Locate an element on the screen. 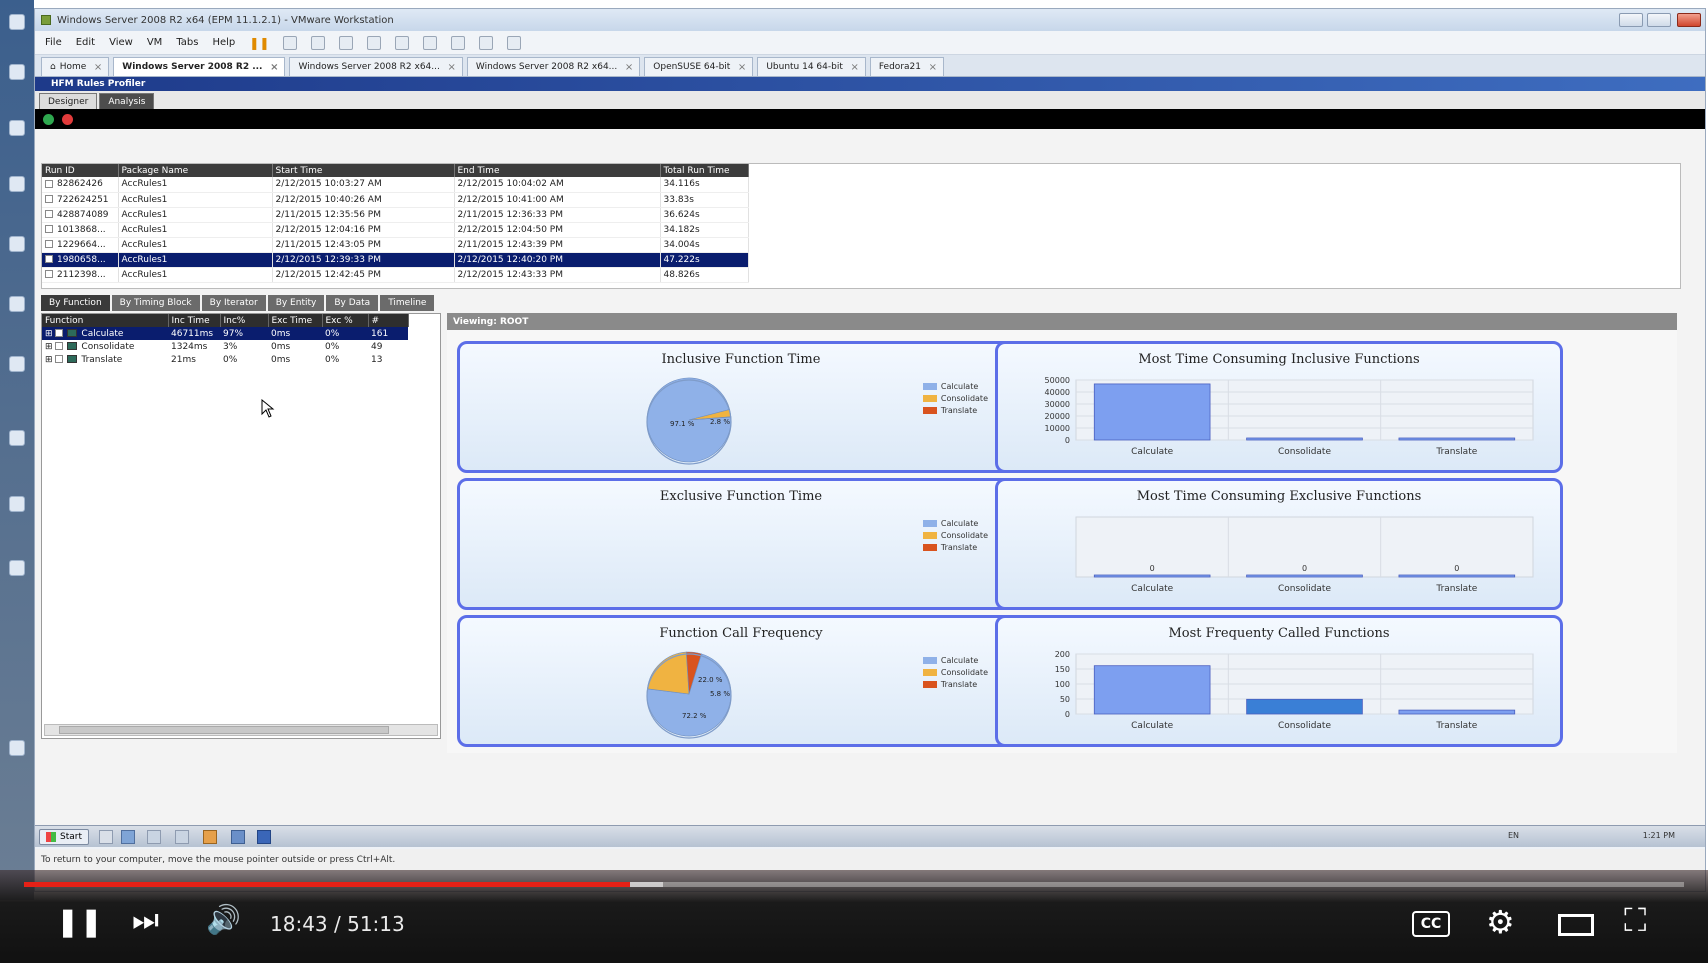 The height and width of the screenshot is (963, 1708). column-header: Exc Time is located at coordinates (295, 320).